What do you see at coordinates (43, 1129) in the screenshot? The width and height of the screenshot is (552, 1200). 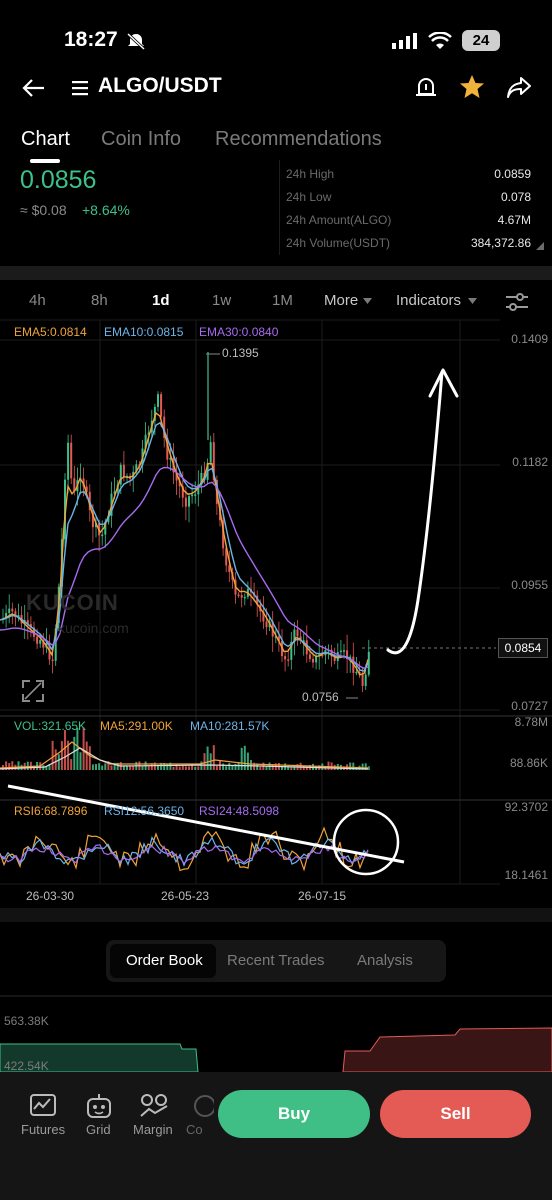 I see `nav-futures-label: Futures` at bounding box center [43, 1129].